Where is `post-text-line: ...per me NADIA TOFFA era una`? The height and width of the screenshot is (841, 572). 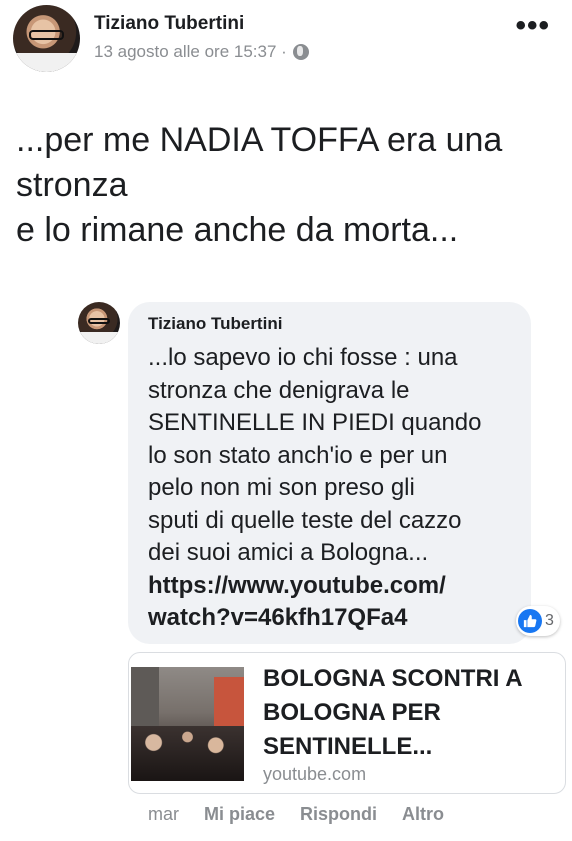
post-text-line: ...per me NADIA TOFFA era una is located at coordinates (259, 140).